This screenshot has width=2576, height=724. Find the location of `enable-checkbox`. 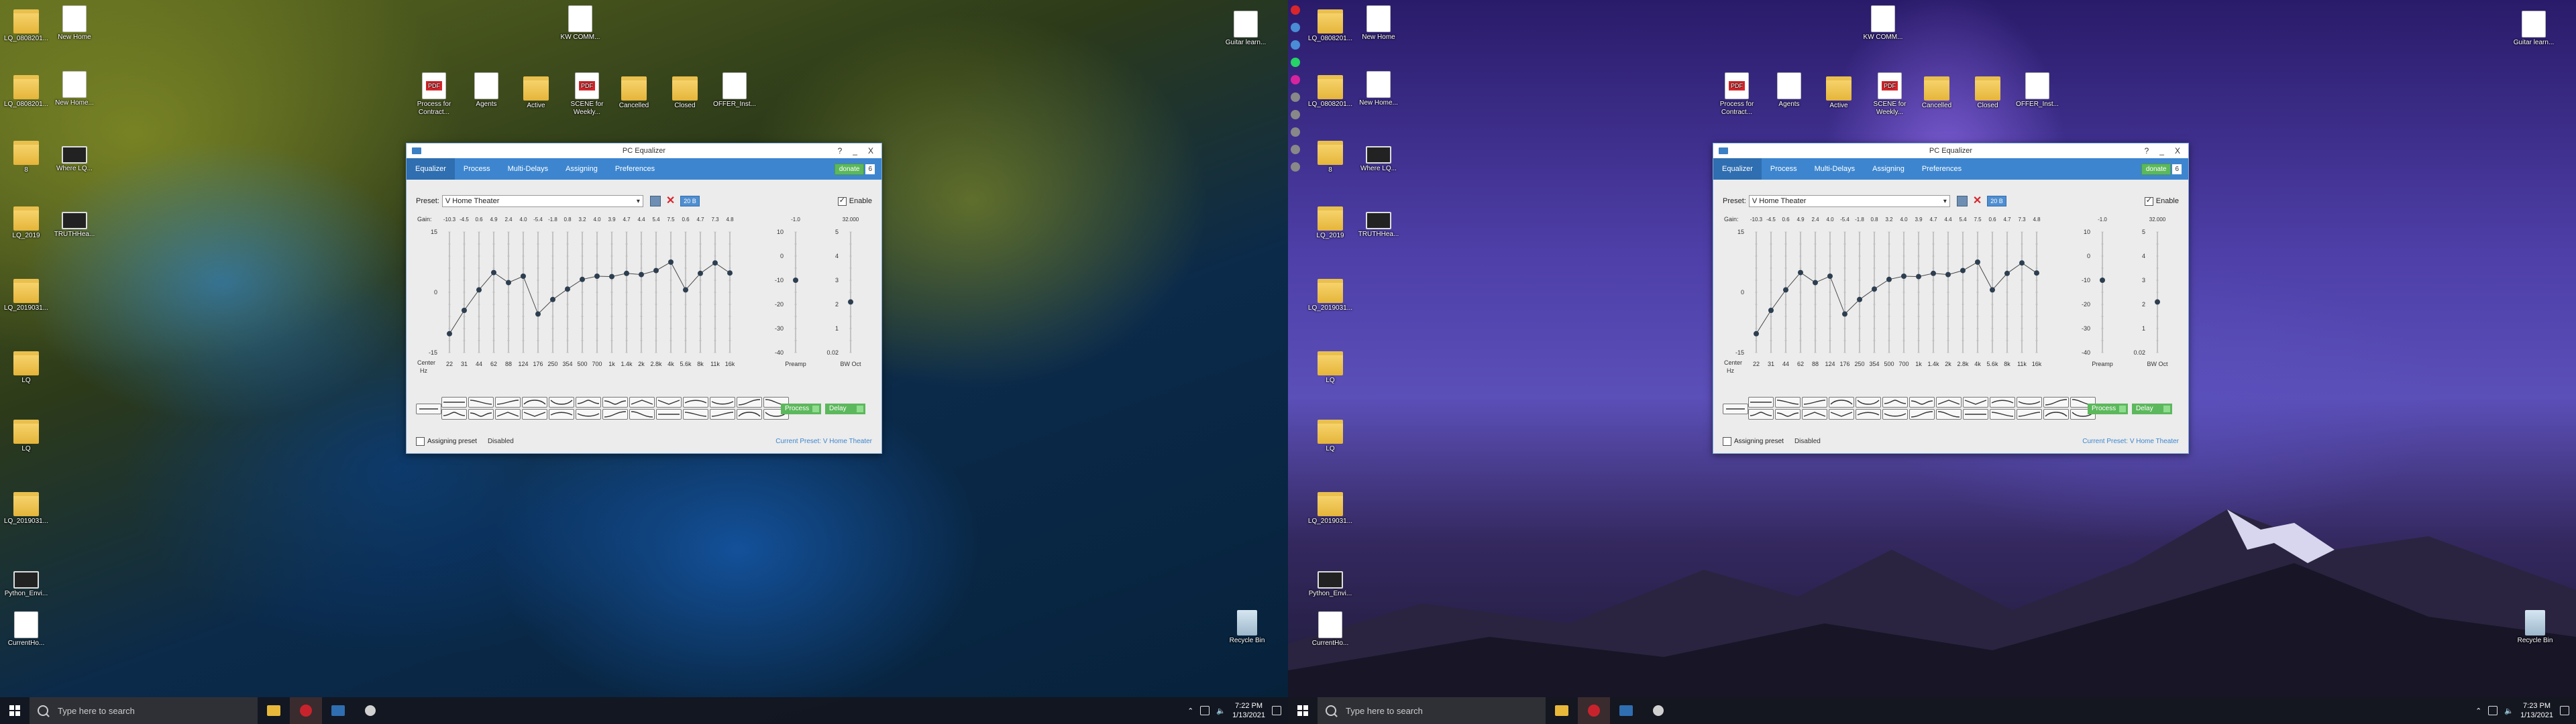

enable-checkbox is located at coordinates (842, 201).